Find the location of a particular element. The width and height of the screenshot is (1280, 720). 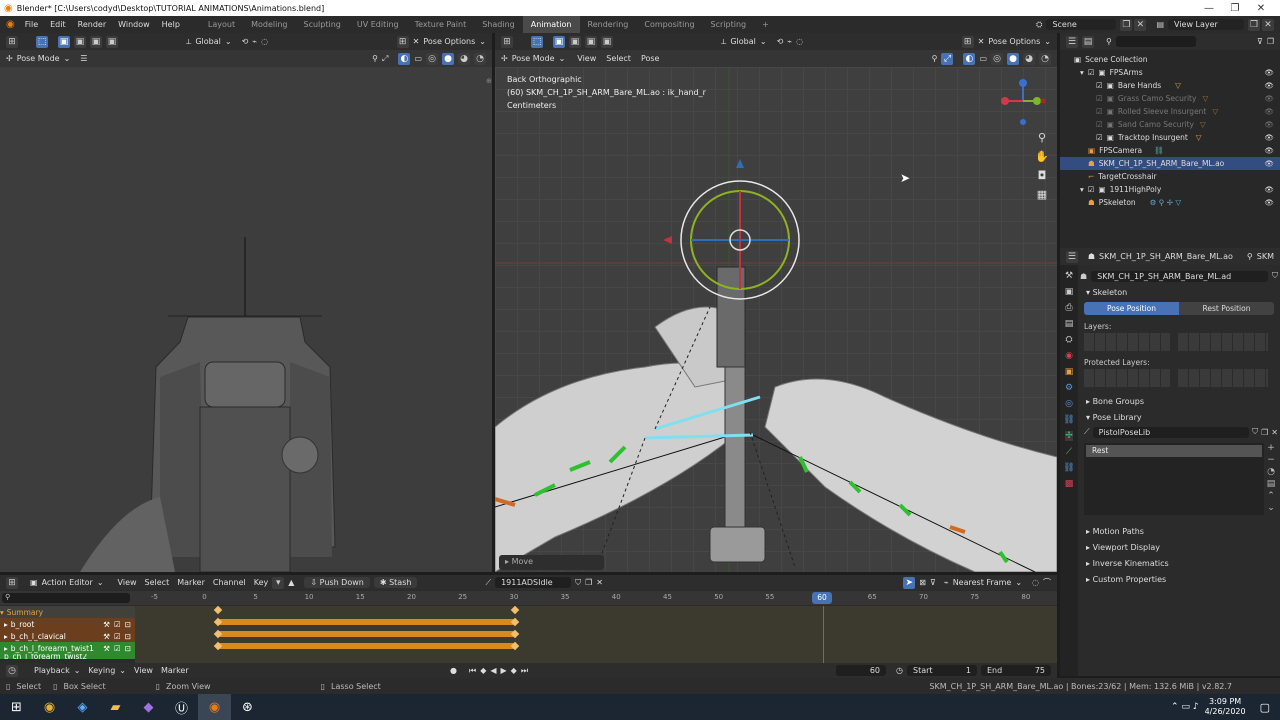

current-frame-indicator: 60 is located at coordinates (822, 598).